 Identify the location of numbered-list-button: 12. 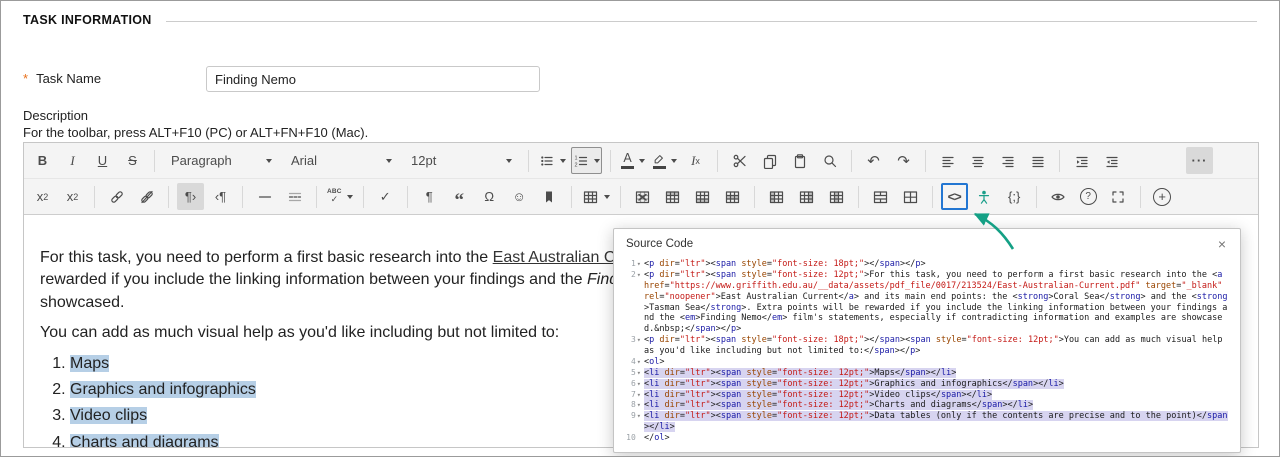
(586, 160).